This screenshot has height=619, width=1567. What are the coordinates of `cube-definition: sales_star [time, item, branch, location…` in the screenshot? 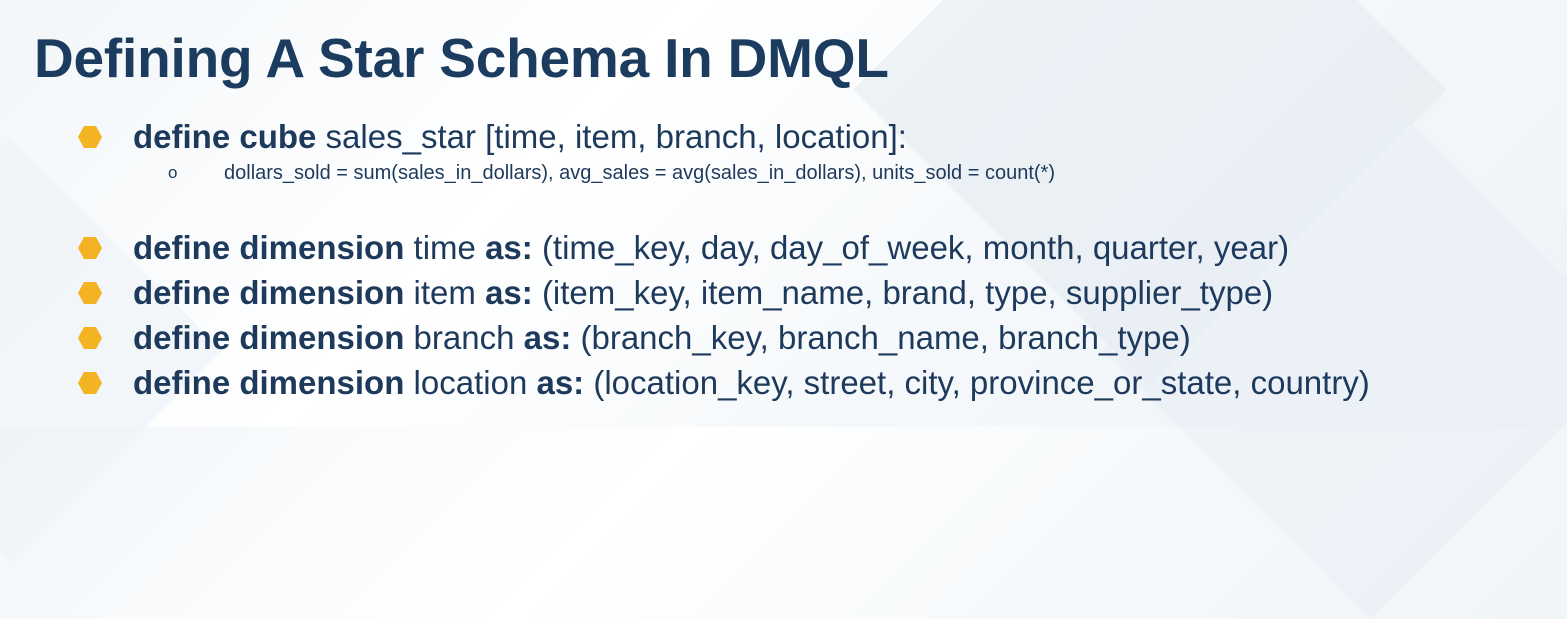 It's located at (616, 136).